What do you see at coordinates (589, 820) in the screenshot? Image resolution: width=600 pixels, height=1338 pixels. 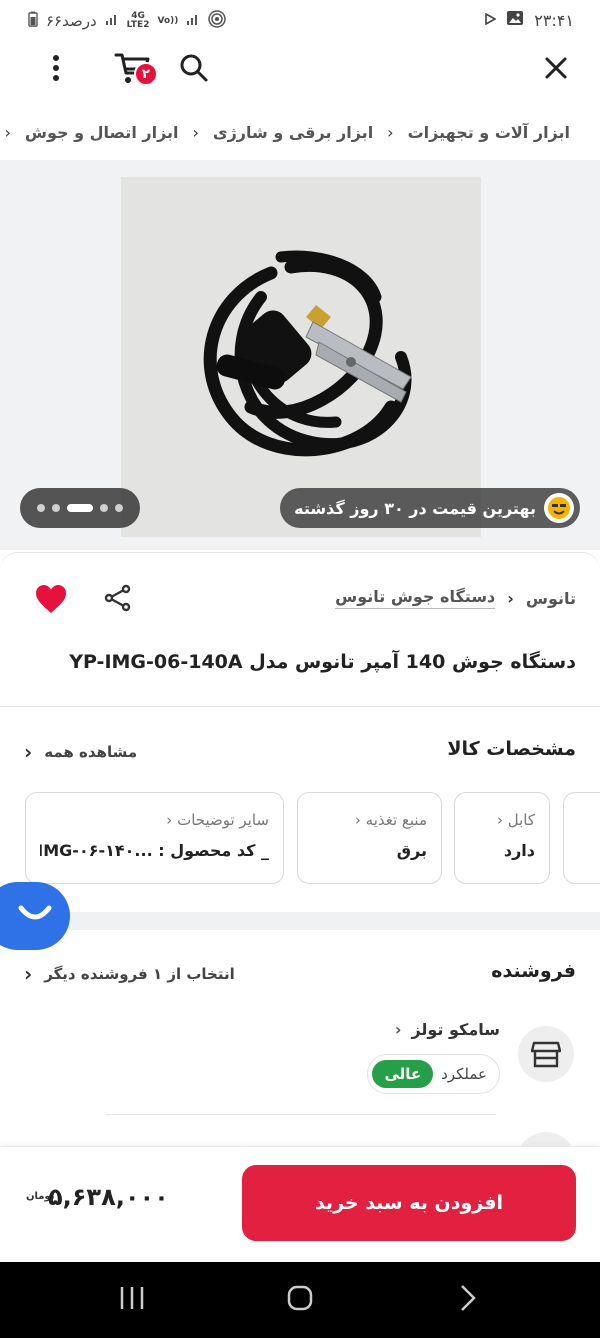 I see `spec-key: ‹` at bounding box center [589, 820].